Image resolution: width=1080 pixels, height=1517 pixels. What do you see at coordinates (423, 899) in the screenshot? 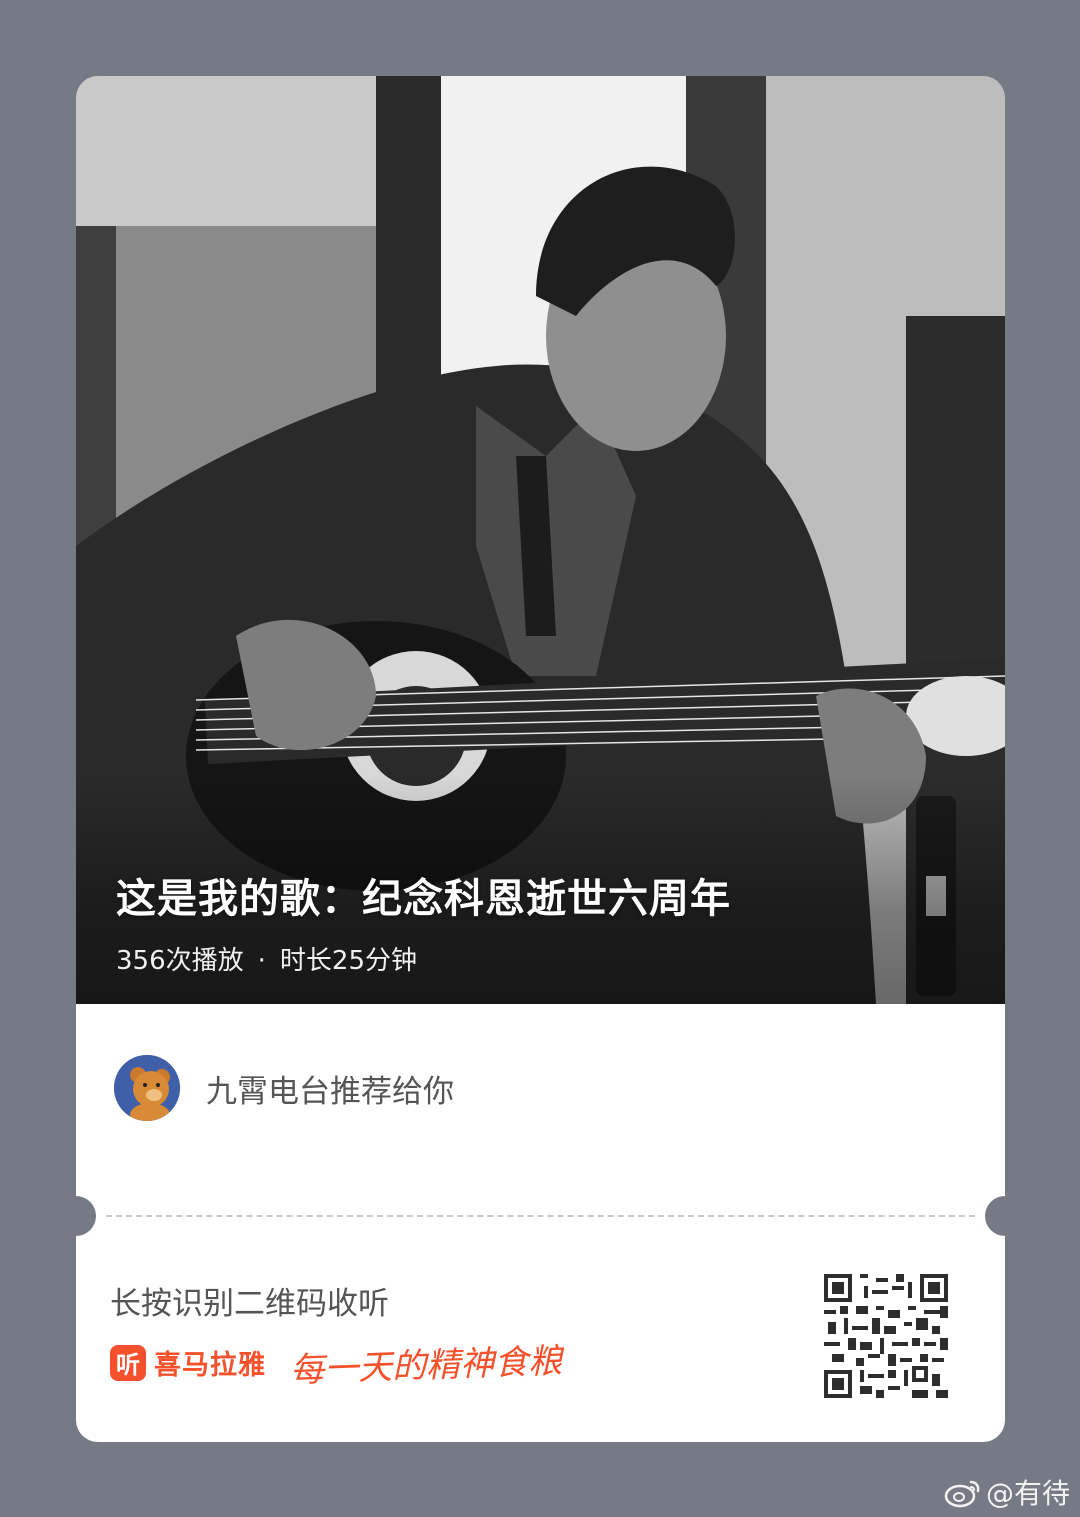
I see `episode-title: 这是我的歌：纪念科恩逝世六周年` at bounding box center [423, 899].